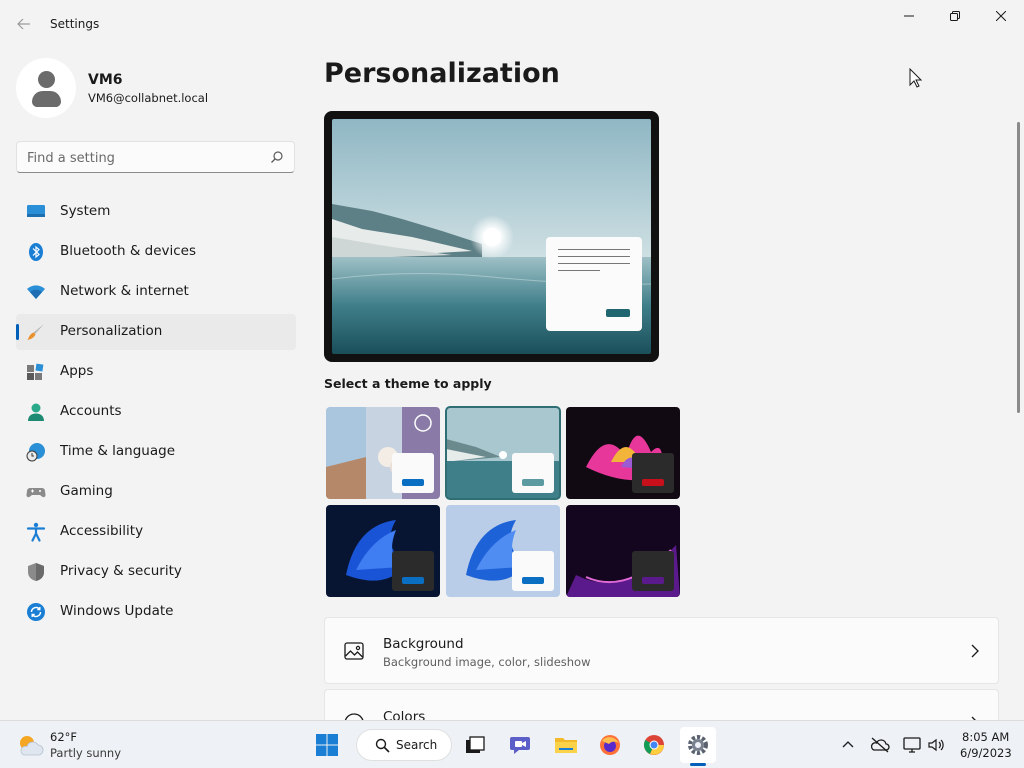 Image resolution: width=1024 pixels, height=768 pixels. Describe the element at coordinates (35, 452) in the screenshot. I see `globe-clock-icon` at that location.